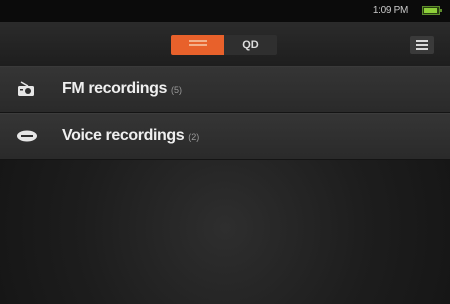  I want to click on voice-recordings-label: Voice recordings, so click(123, 135).